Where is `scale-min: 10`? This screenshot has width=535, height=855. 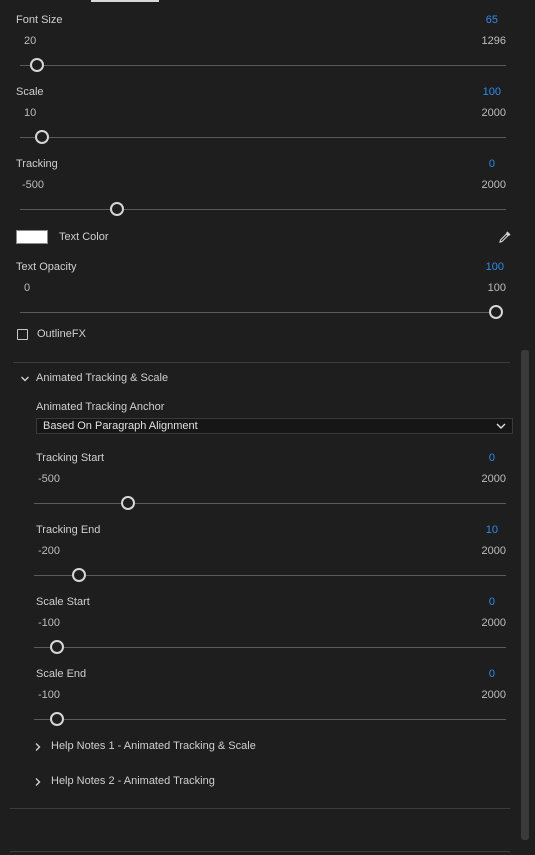
scale-min: 10 is located at coordinates (30, 113).